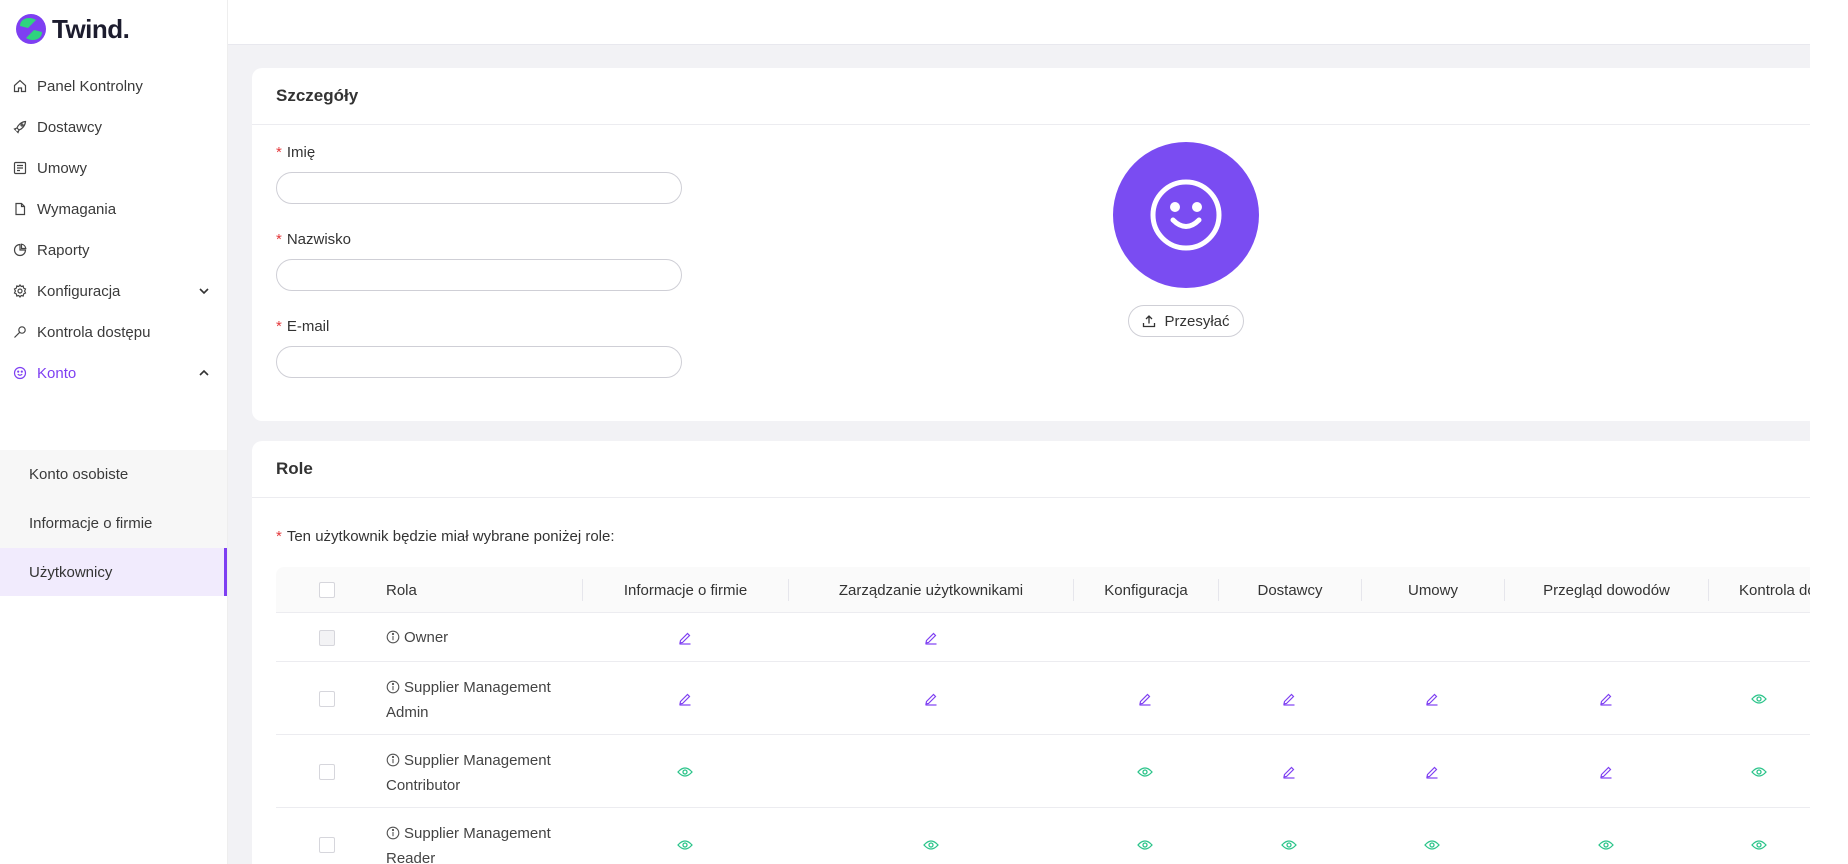 This screenshot has height=864, width=1848. I want to click on right-gutter, so click(1829, 432).